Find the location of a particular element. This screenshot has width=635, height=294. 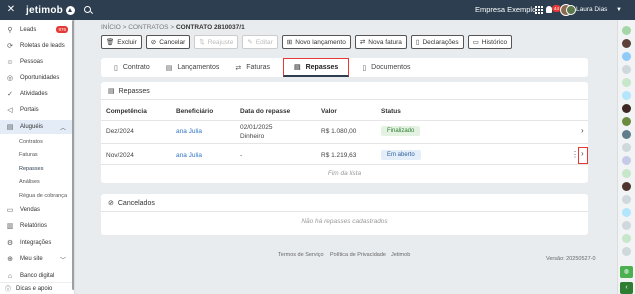

sidebar-footer-label: Dicas e apoio is located at coordinates (34, 288).